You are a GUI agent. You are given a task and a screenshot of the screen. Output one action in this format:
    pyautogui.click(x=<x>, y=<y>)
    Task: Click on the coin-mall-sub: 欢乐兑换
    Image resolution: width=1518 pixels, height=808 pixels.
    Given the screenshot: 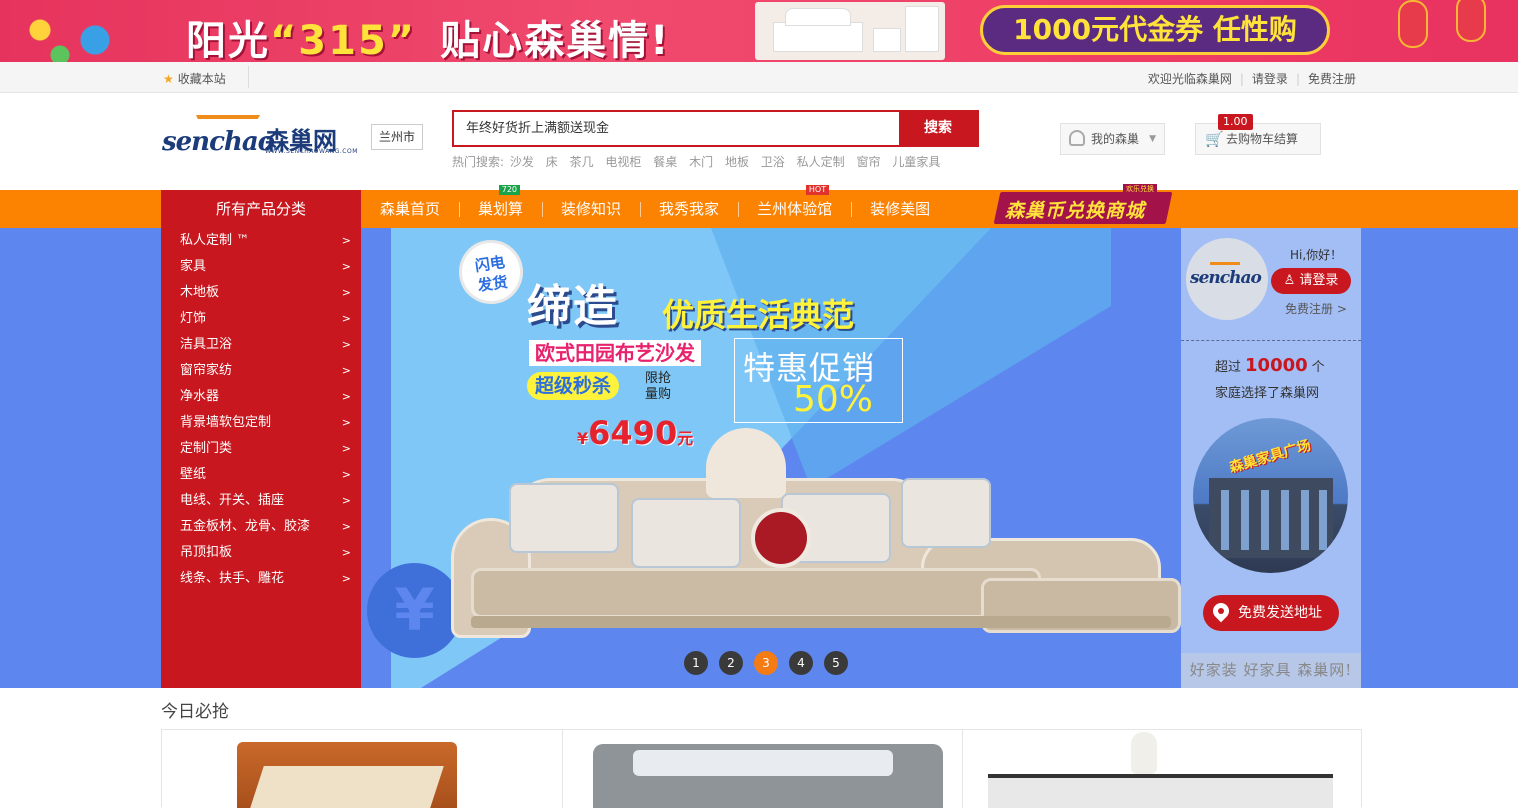 What is the action you would take?
    pyautogui.click(x=1140, y=189)
    